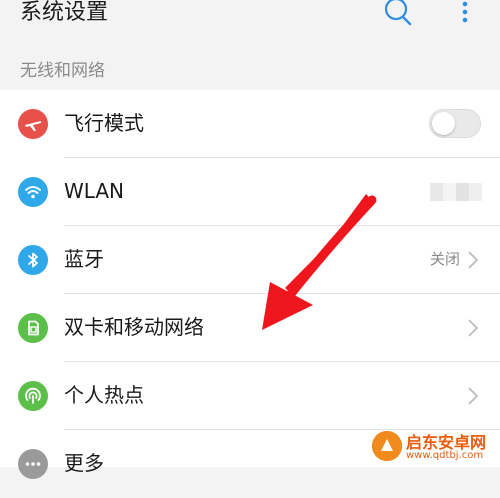 This screenshot has width=500, height=498. What do you see at coordinates (250, 328) in the screenshot?
I see `setting-row-dual-sim-mobile-network: 双卡和移动网络` at bounding box center [250, 328].